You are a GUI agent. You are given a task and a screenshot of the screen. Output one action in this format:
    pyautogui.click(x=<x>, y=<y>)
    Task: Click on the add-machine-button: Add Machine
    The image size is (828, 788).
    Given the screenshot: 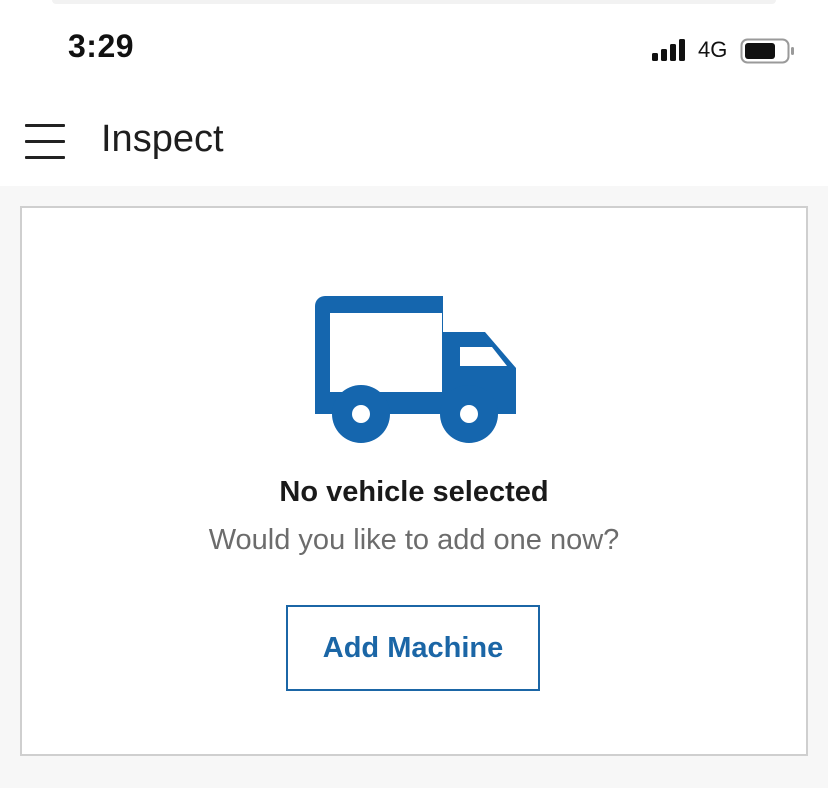 What is the action you would take?
    pyautogui.click(x=413, y=648)
    